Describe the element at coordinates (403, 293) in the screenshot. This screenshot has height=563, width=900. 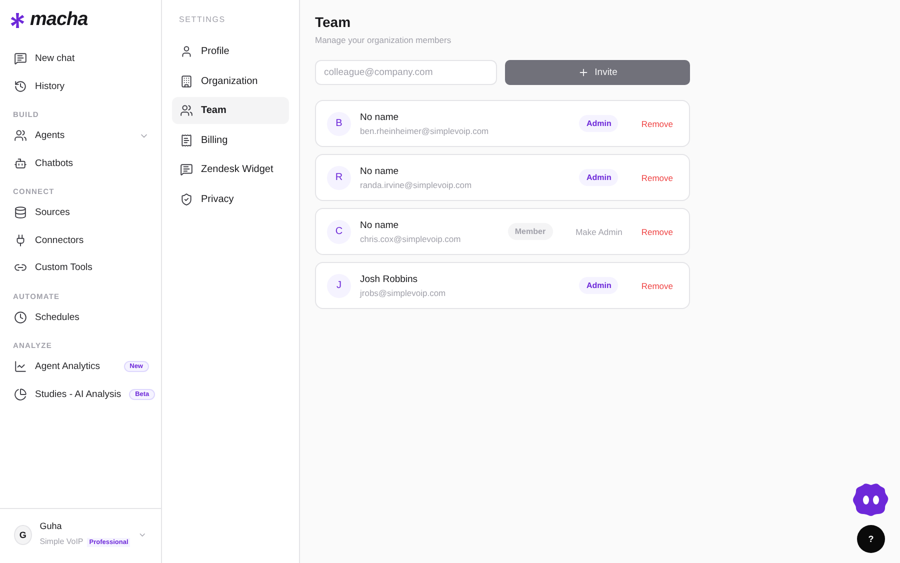
I see `member-email: jrobs@simplevoip.com` at that location.